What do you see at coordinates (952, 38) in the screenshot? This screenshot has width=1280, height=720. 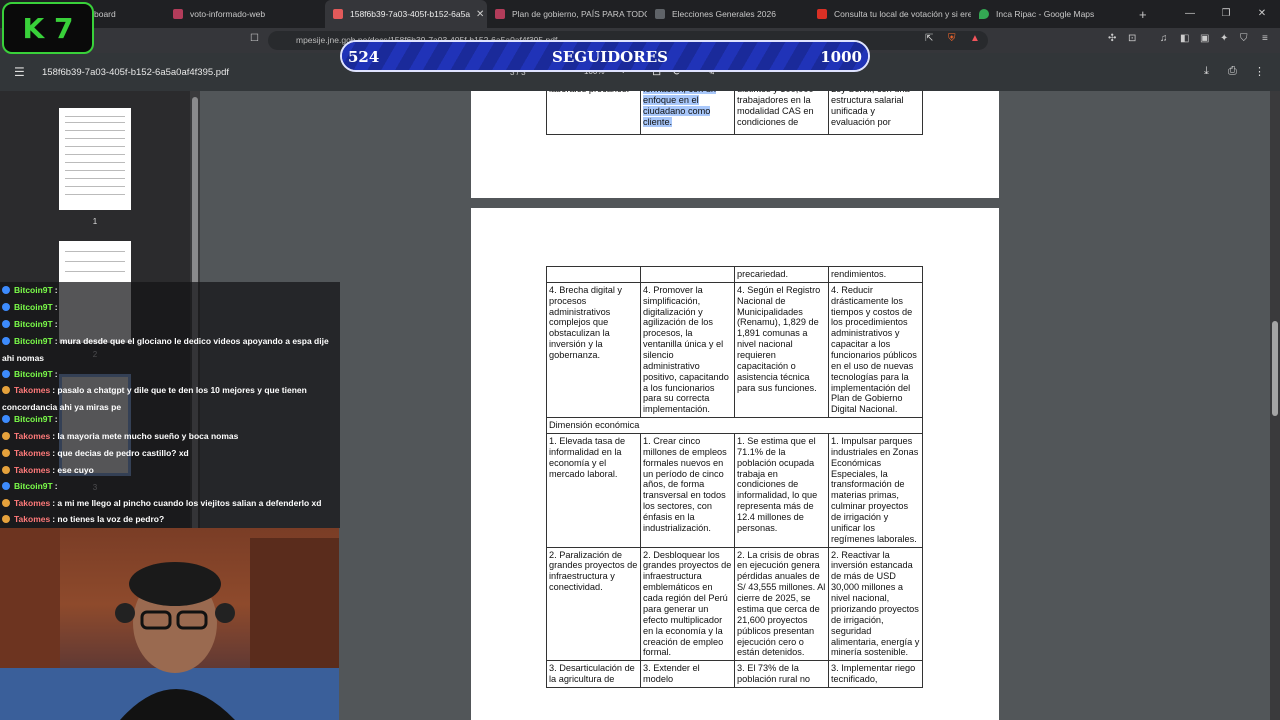 I see `brave-shield-icon: ⛨` at bounding box center [952, 38].